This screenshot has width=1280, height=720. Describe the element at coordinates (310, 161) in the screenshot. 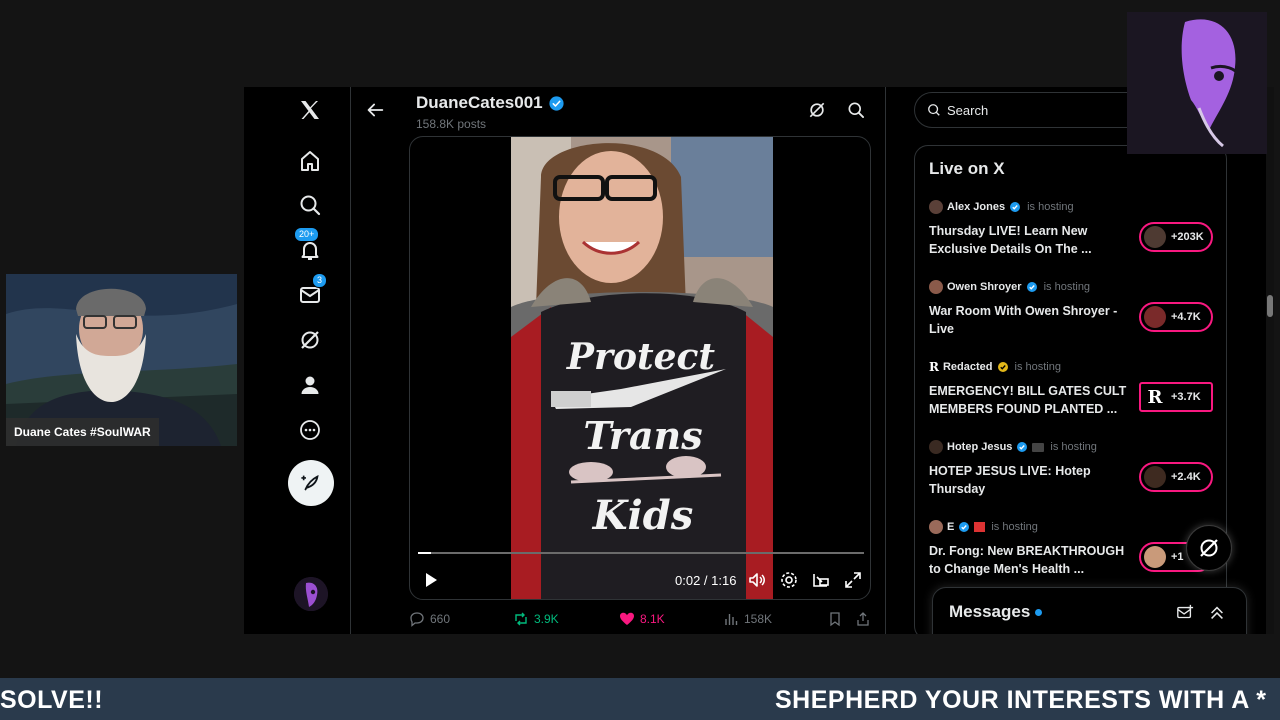

I see `home-icon` at that location.